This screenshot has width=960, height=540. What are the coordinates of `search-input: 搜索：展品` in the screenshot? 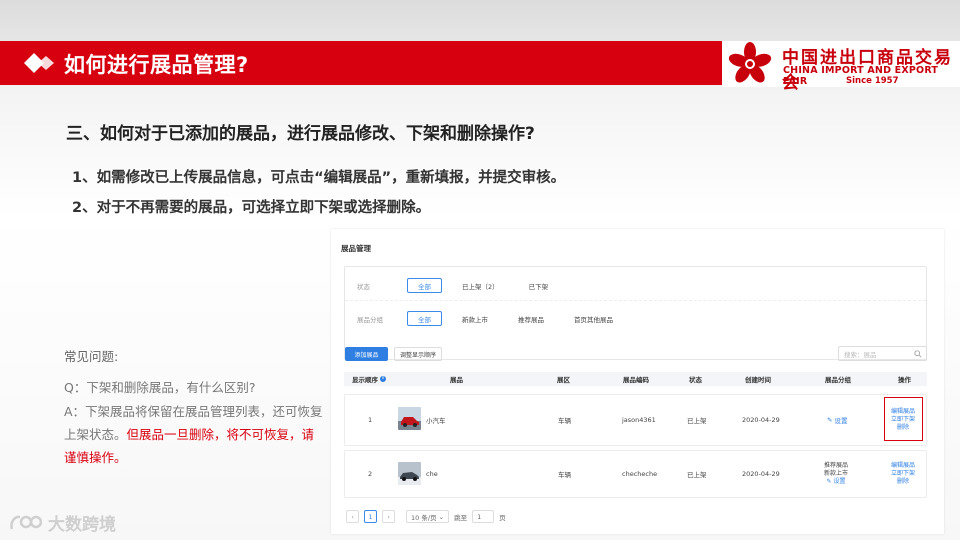 It's located at (882, 353).